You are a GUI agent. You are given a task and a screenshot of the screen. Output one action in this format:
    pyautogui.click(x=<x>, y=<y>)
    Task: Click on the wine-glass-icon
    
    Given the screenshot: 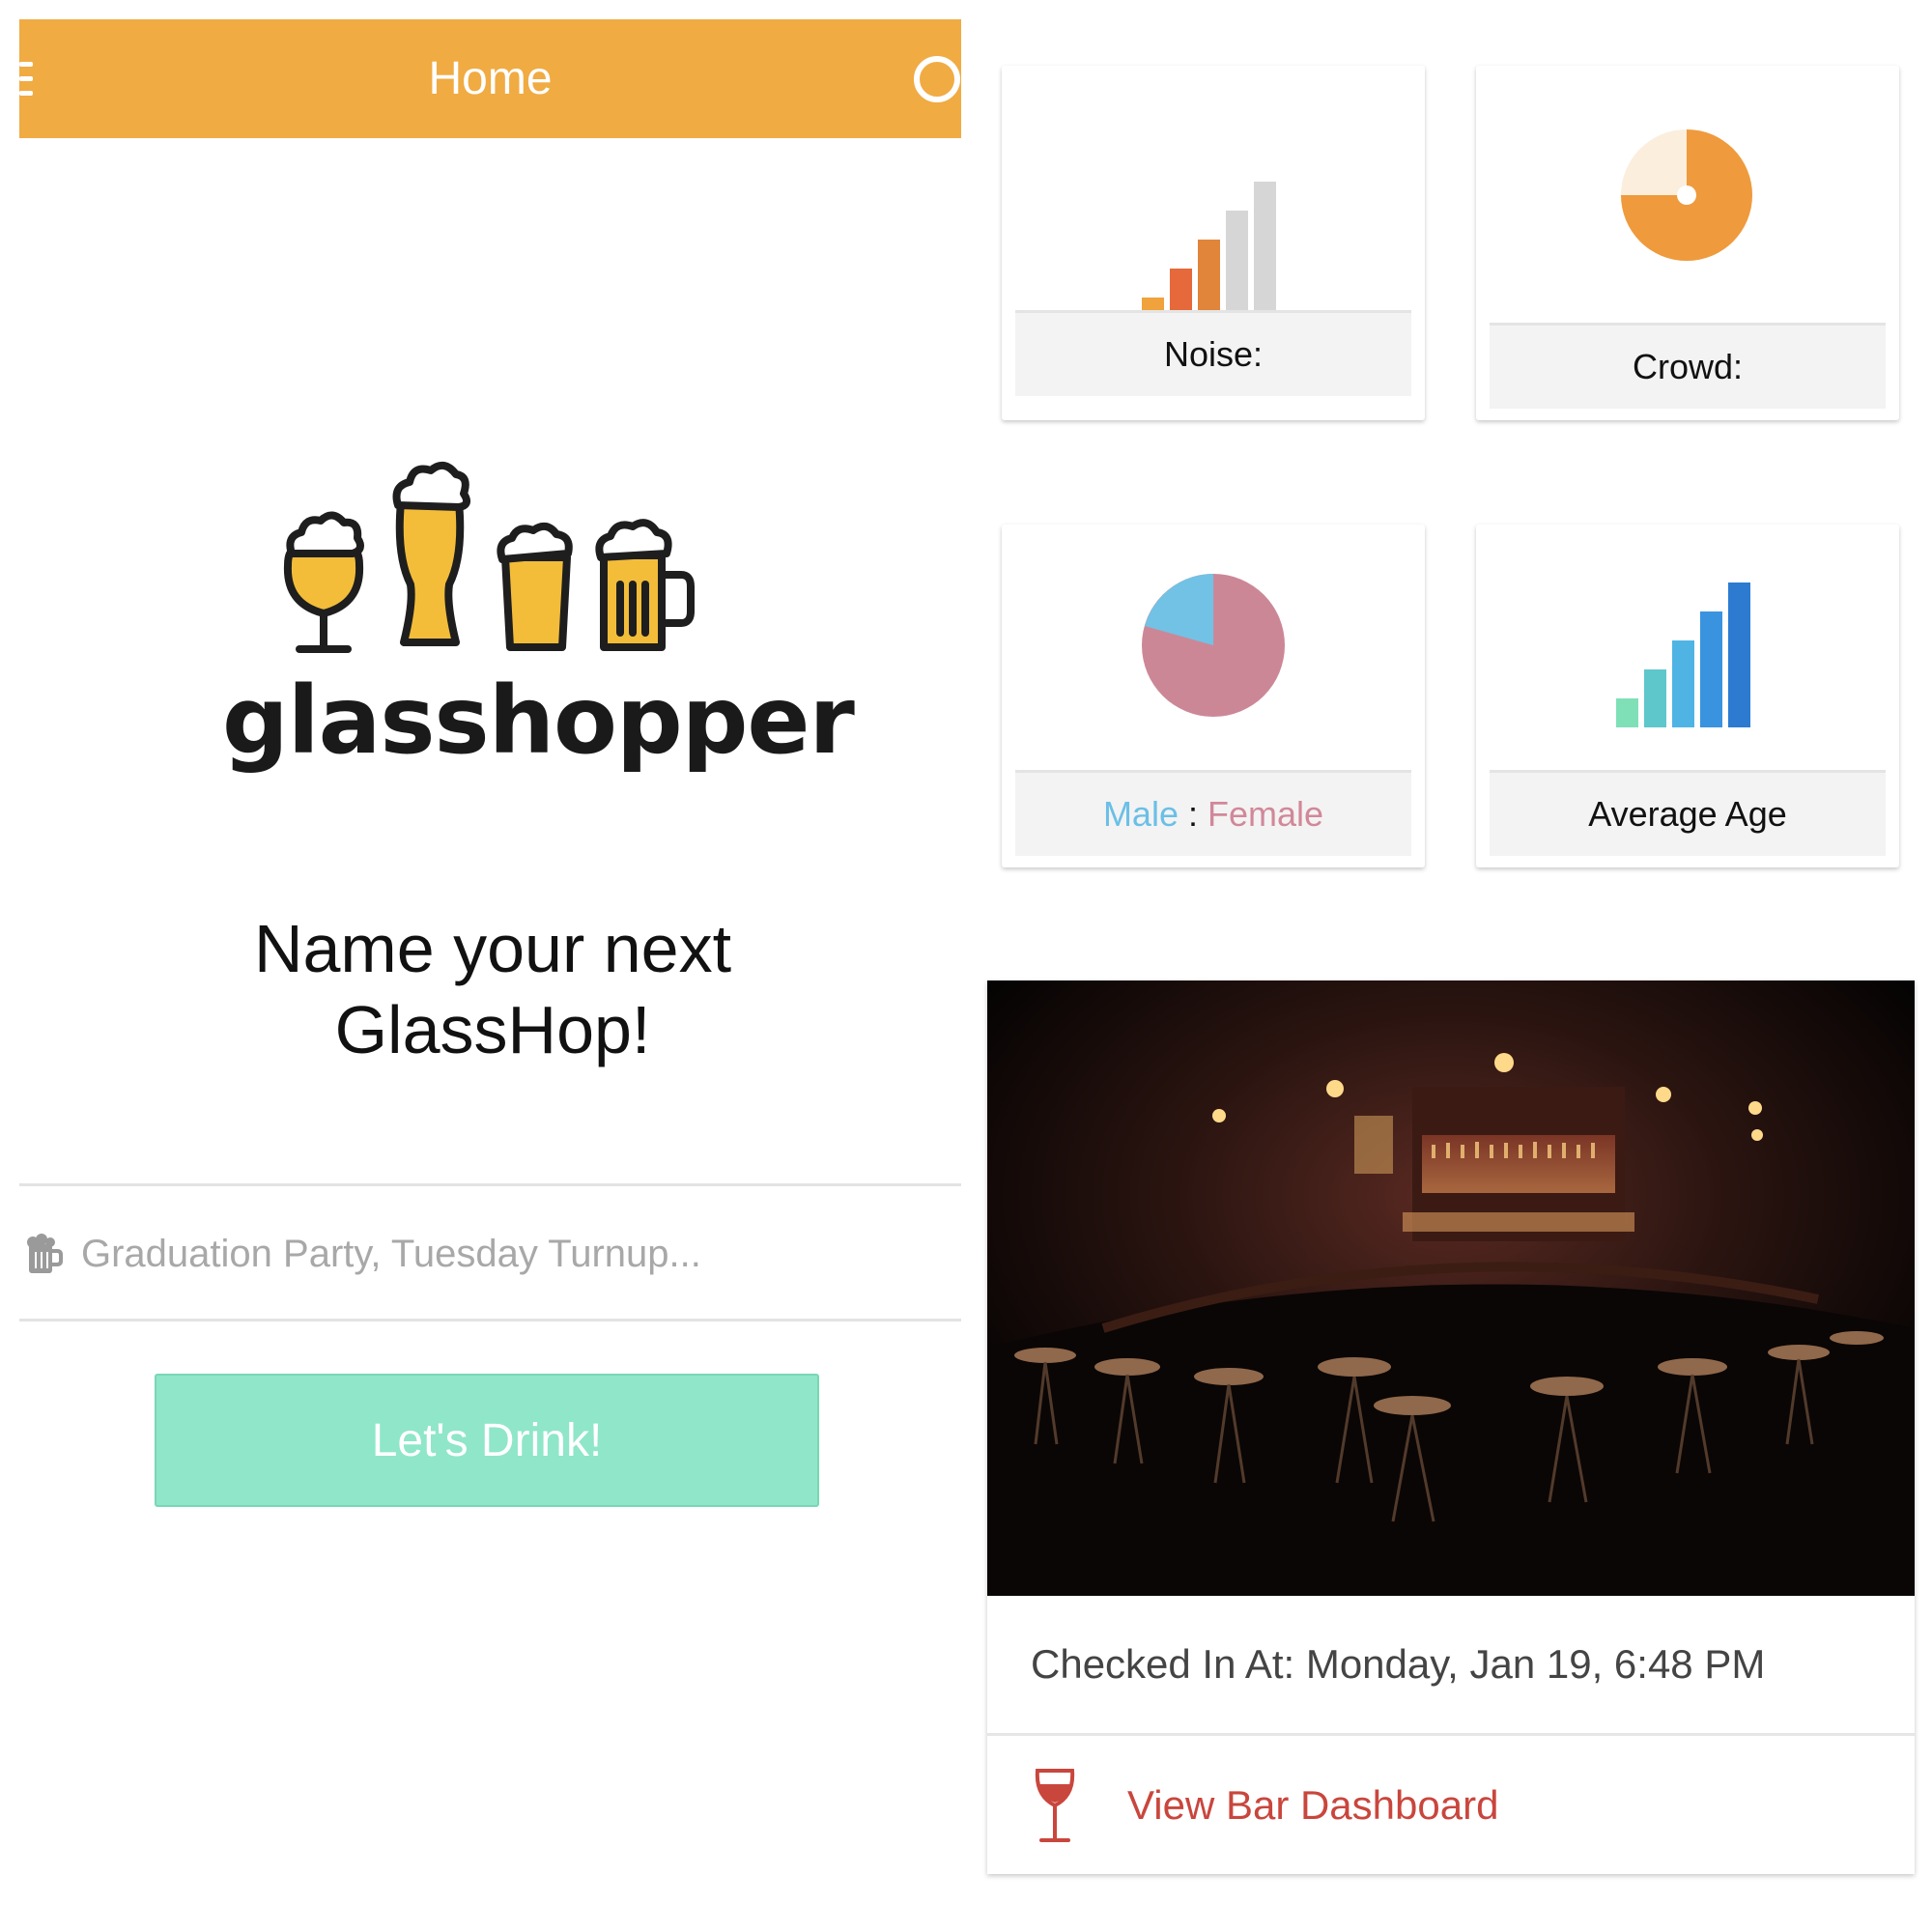 What is the action you would take?
    pyautogui.click(x=1055, y=1805)
    